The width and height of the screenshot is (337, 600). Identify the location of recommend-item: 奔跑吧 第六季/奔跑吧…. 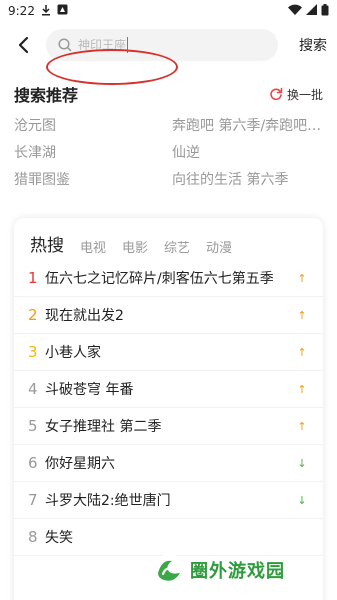
(247, 126).